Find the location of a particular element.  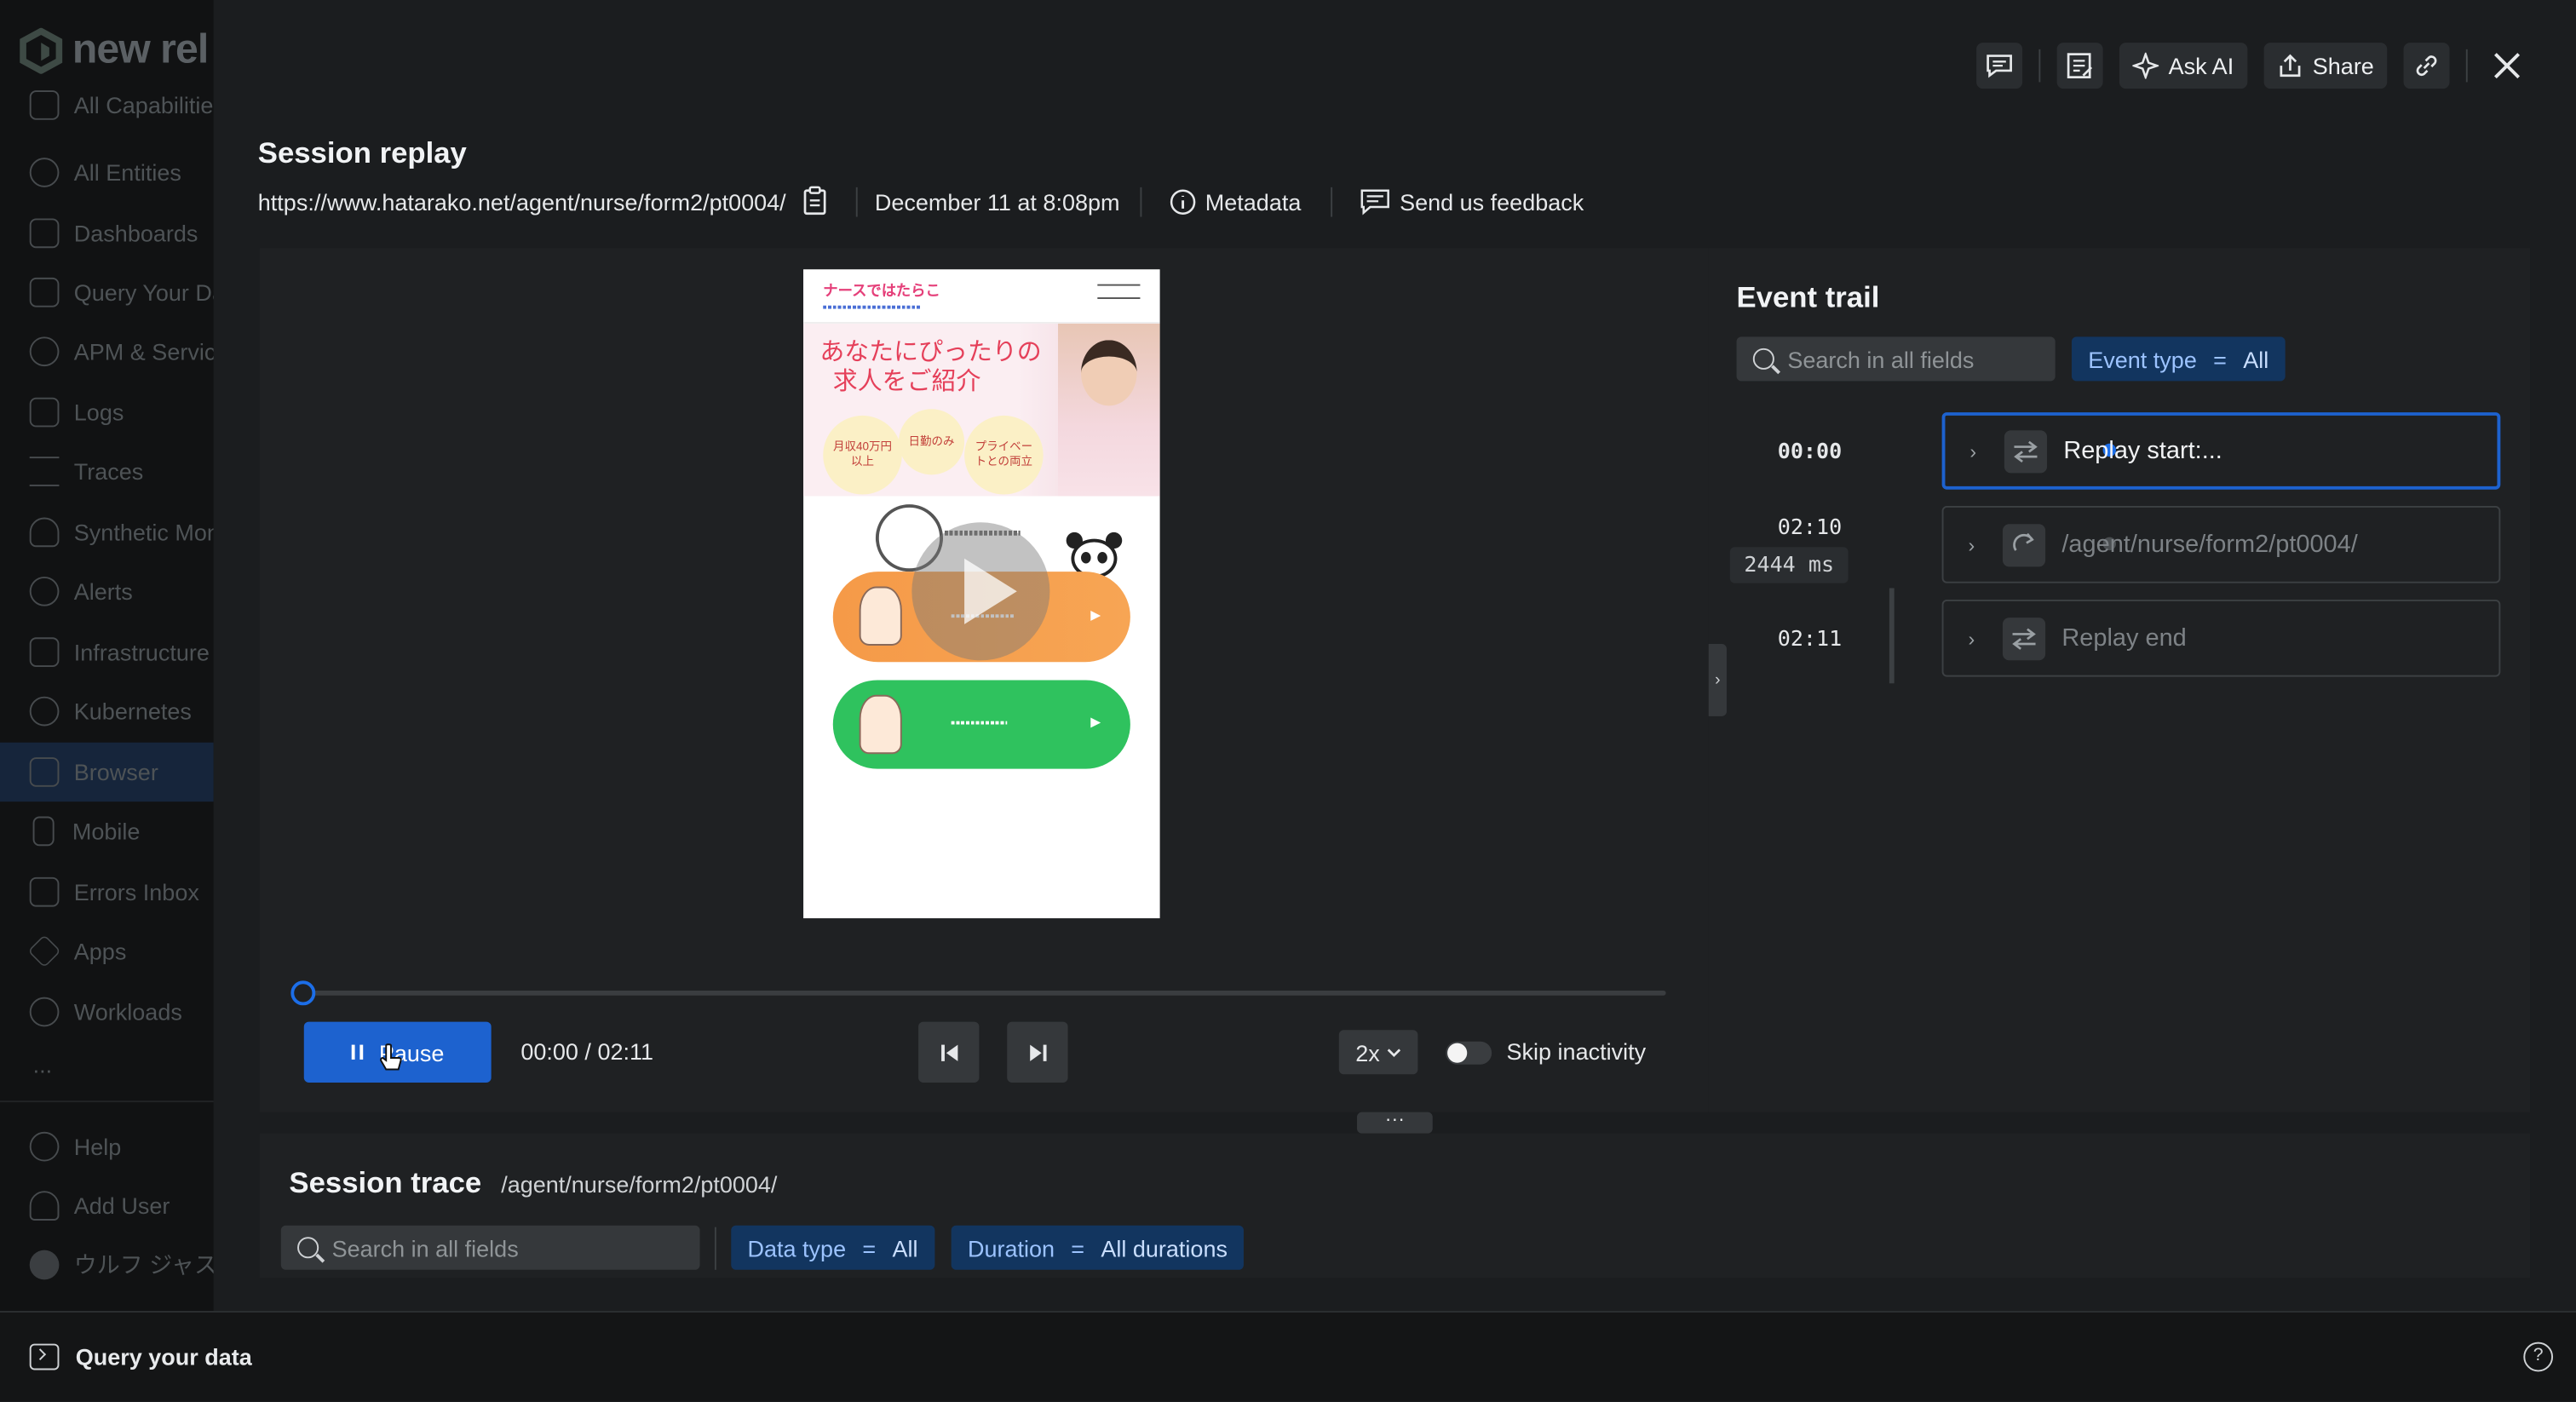

timeline-scrubber is located at coordinates (303, 993).